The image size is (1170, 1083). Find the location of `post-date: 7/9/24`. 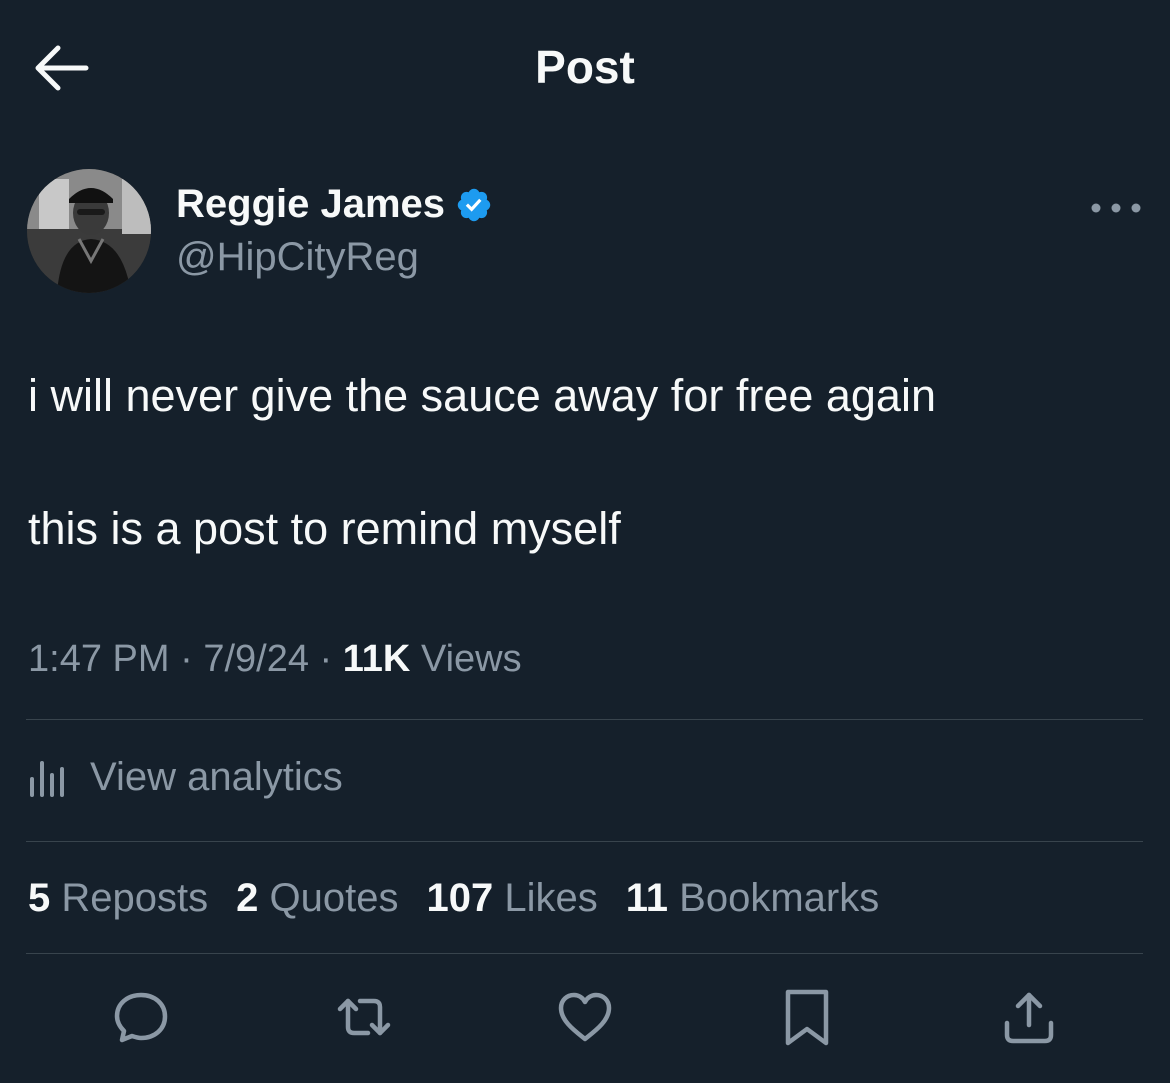

post-date: 7/9/24 is located at coordinates (256, 659).